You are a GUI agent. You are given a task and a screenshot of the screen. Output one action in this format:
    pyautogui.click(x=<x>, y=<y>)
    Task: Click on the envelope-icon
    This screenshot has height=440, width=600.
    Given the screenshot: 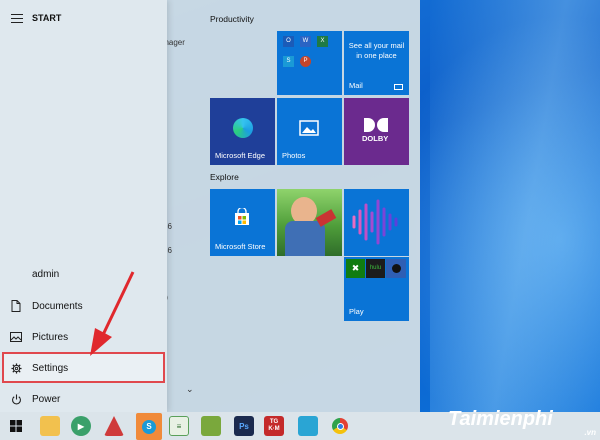 What is the action you would take?
    pyautogui.click(x=398, y=87)
    